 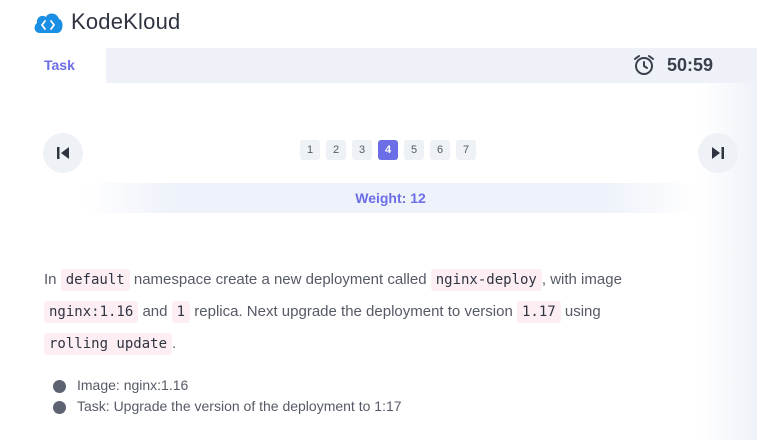 What do you see at coordinates (174, 343) in the screenshot?
I see `desc-text: .` at bounding box center [174, 343].